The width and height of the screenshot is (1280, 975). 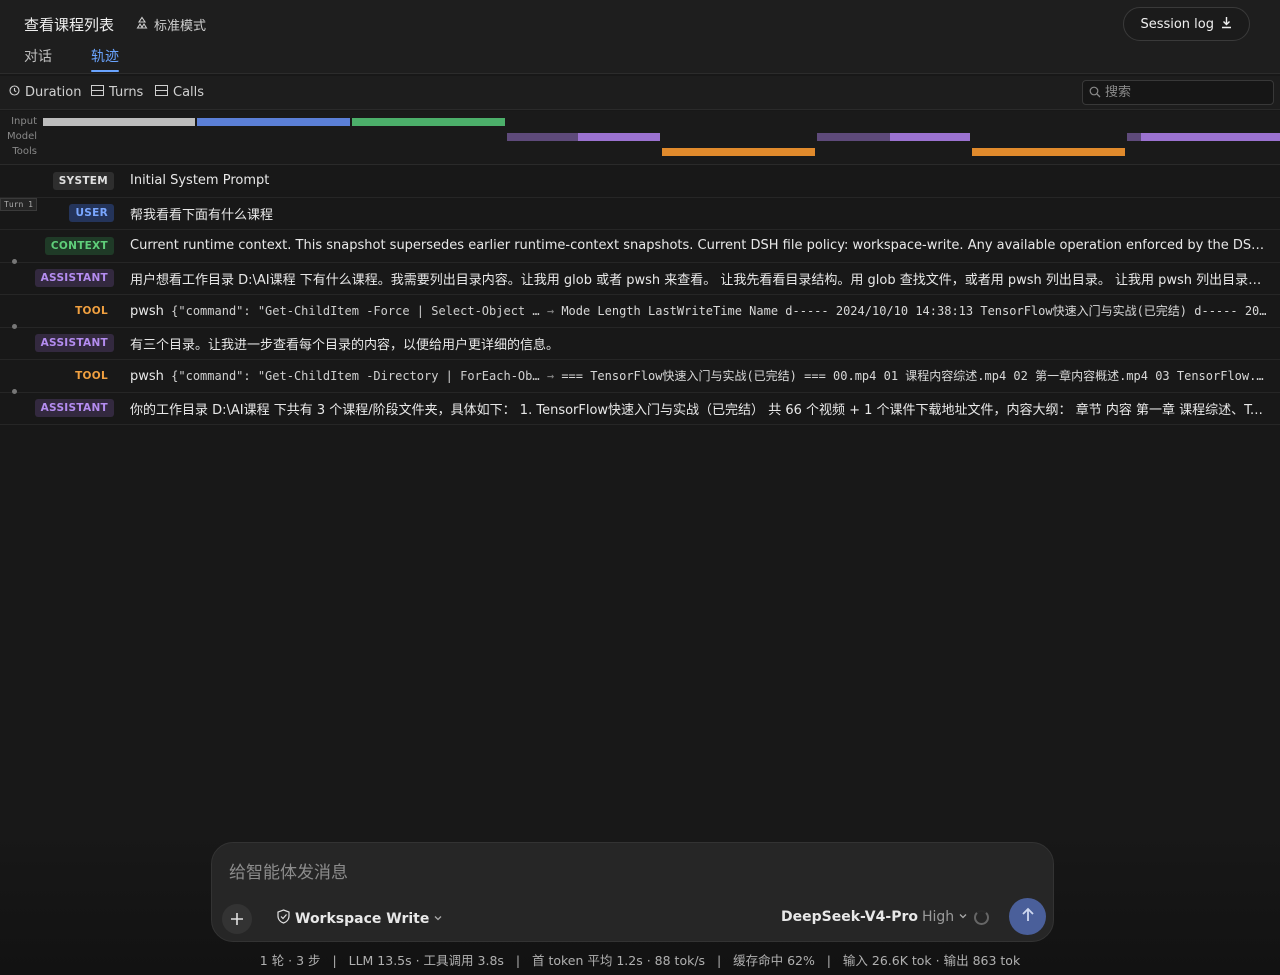 I want to click on role-badge-user: USER, so click(x=91, y=213).